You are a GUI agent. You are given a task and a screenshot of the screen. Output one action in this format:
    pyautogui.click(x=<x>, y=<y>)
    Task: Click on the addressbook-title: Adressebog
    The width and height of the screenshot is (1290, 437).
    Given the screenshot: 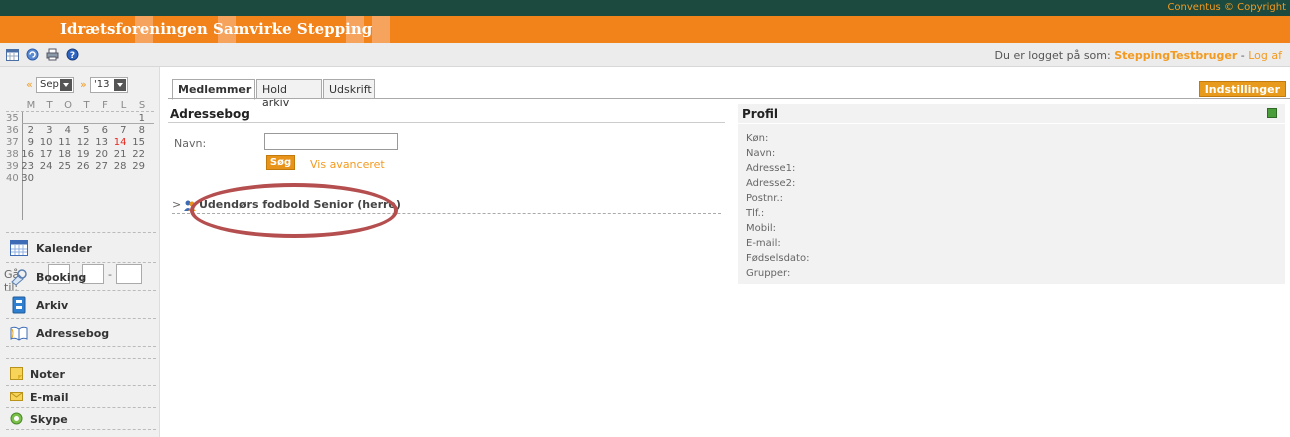 What is the action you would take?
    pyautogui.click(x=210, y=114)
    